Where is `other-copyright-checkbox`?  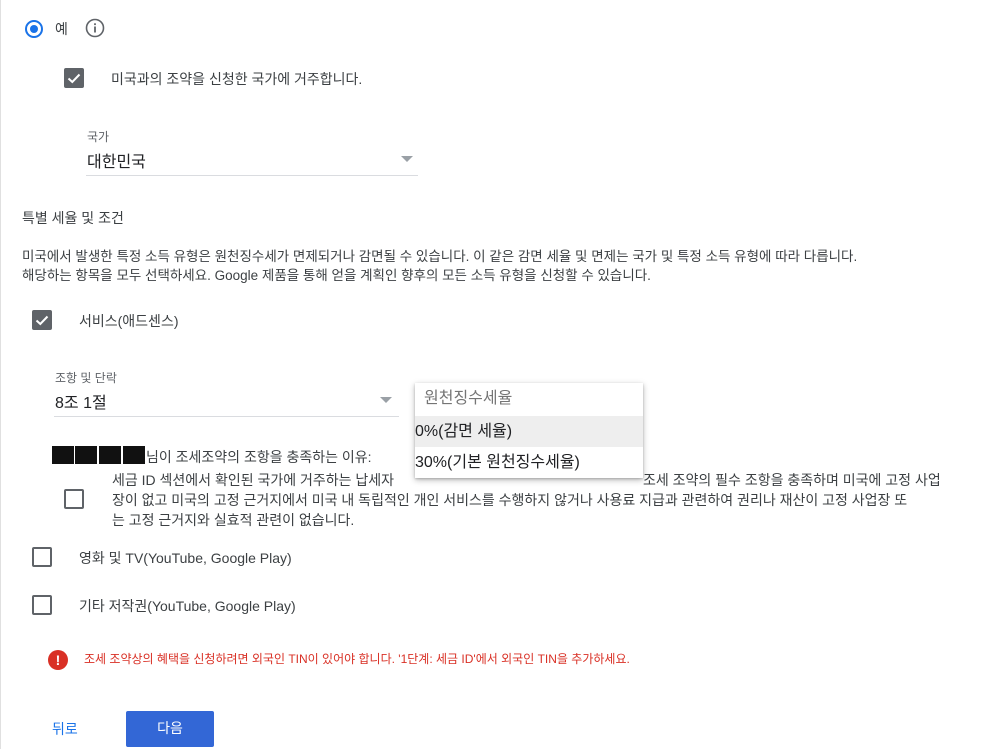 other-copyright-checkbox is located at coordinates (42, 605).